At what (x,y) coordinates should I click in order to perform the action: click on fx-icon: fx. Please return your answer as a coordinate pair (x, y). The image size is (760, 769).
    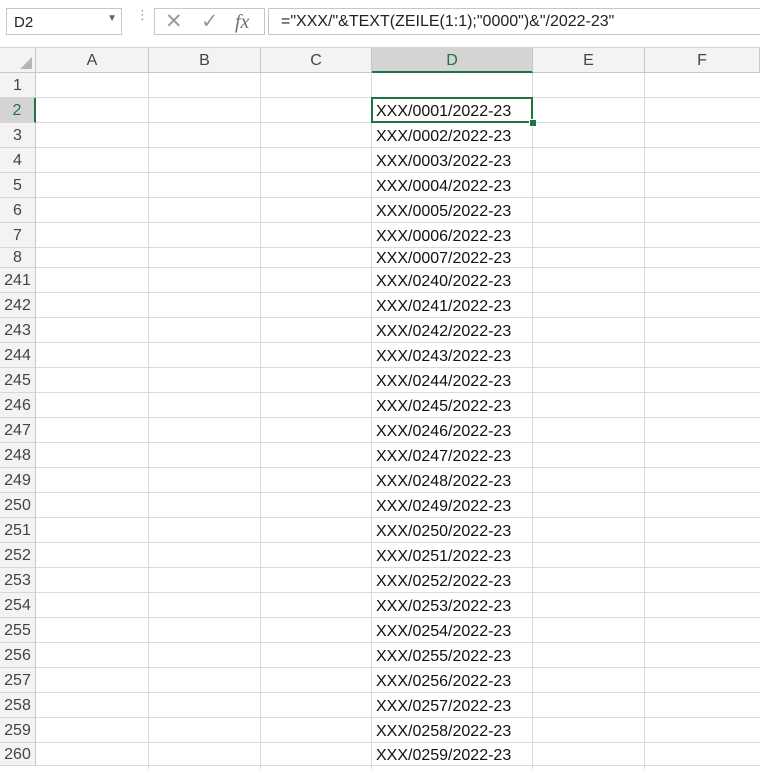
    Looking at the image, I should click on (242, 22).